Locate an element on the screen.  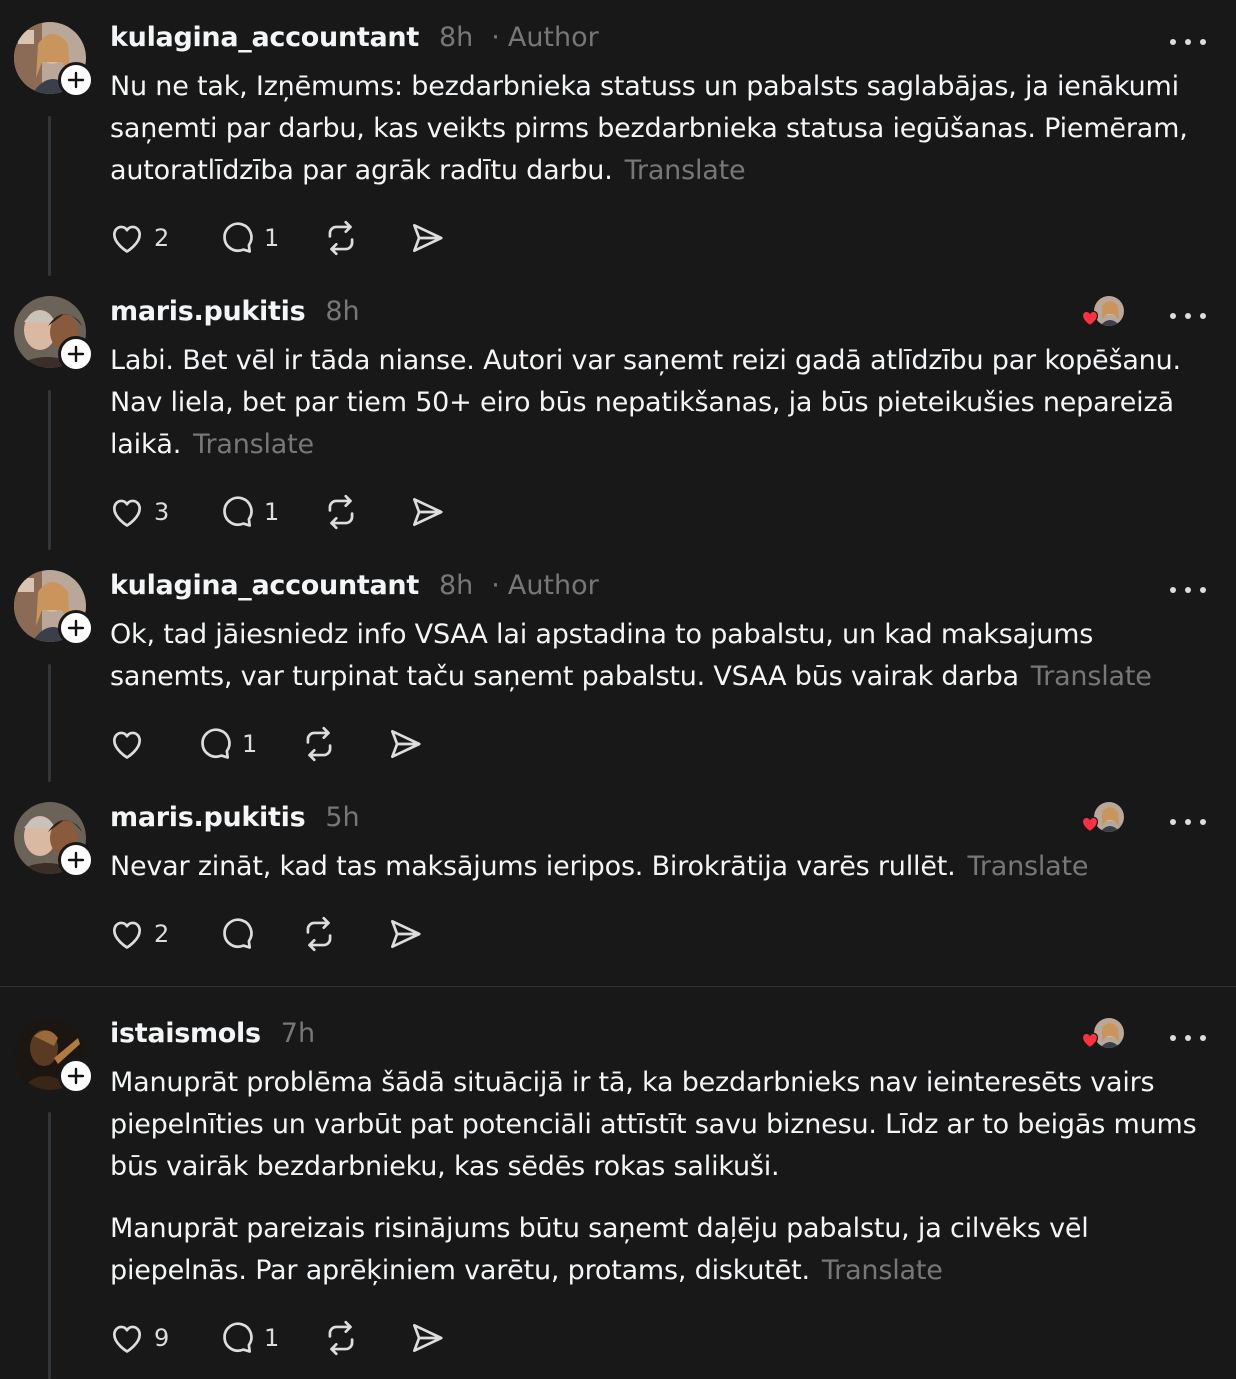
like-button is located at coordinates (152, 744).